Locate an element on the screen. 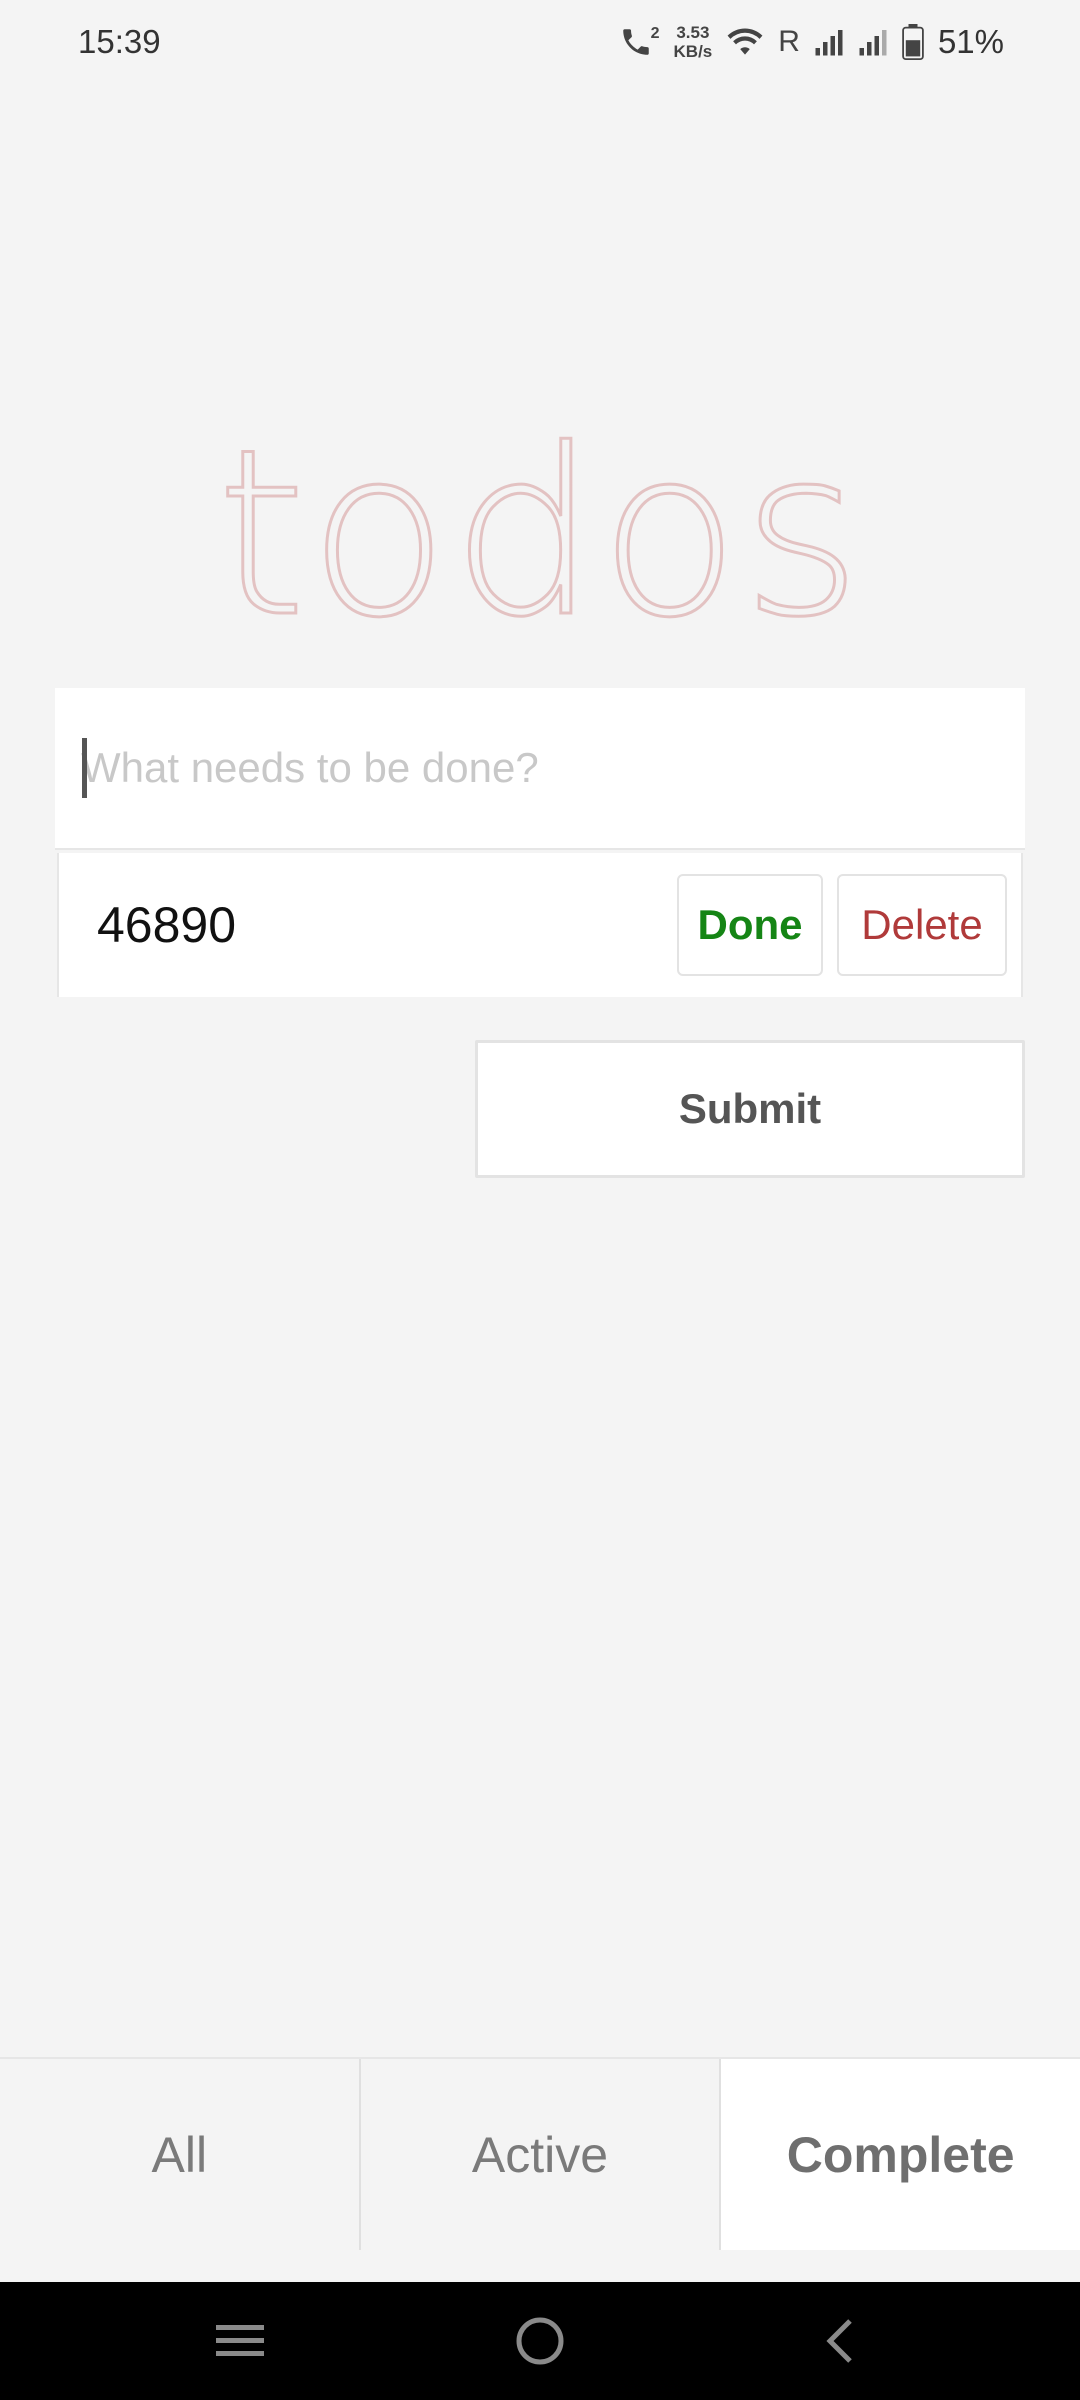 This screenshot has height=2400, width=1080. battery-percent: 51% is located at coordinates (970, 41).